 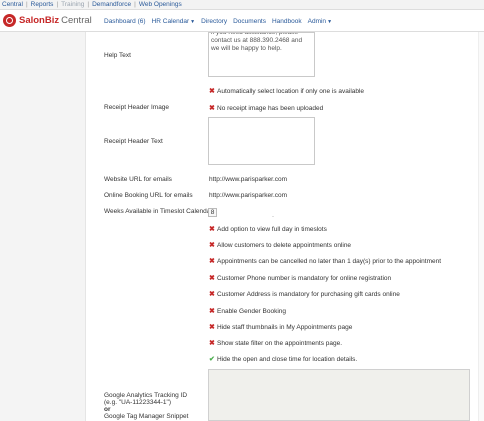 I want to click on topbar-link-demandforce: Demandforce, so click(x=111, y=4).